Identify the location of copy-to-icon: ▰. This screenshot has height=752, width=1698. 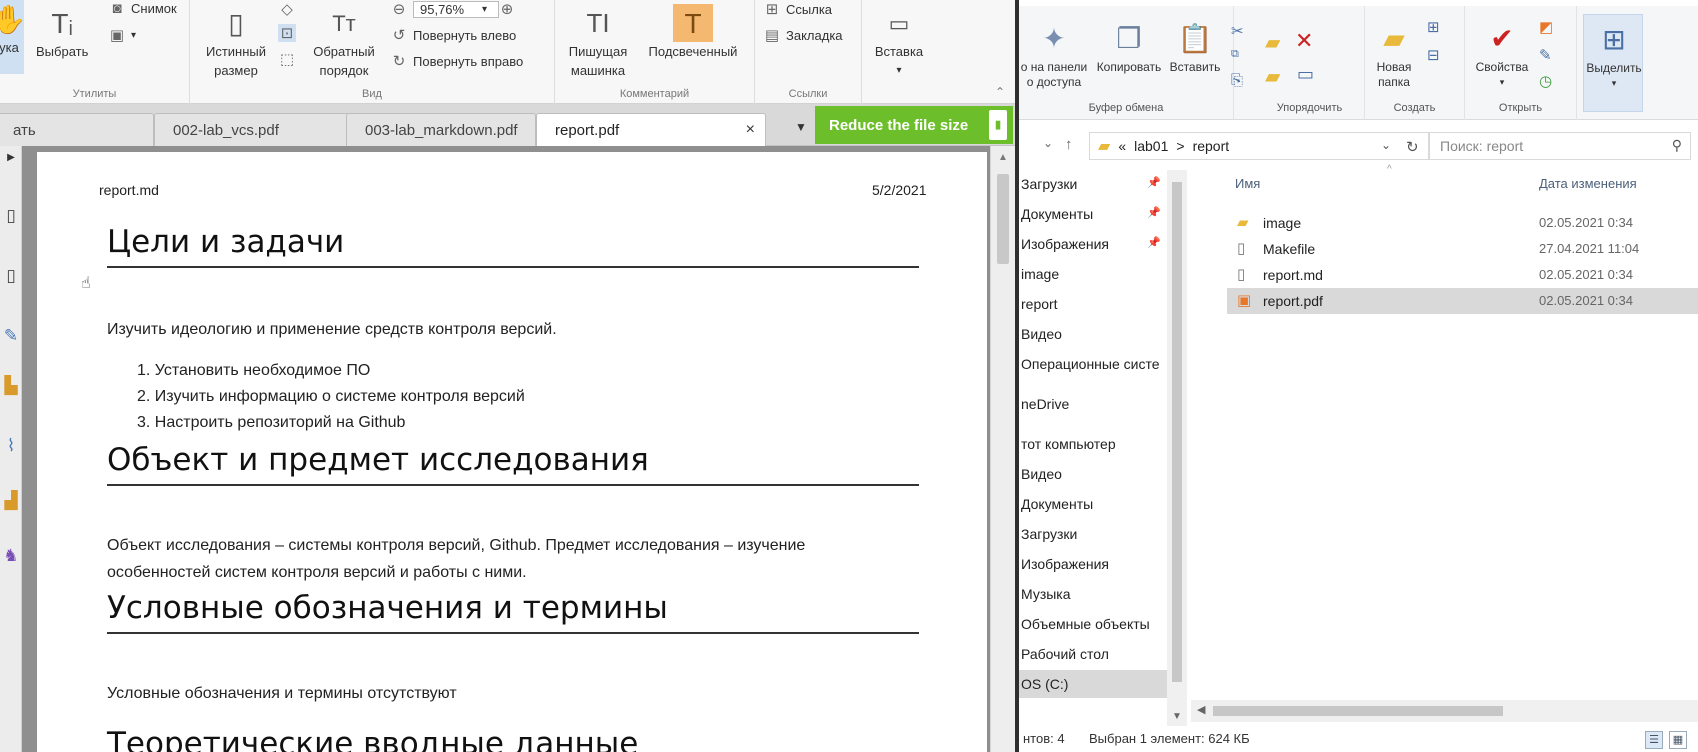
(1272, 76).